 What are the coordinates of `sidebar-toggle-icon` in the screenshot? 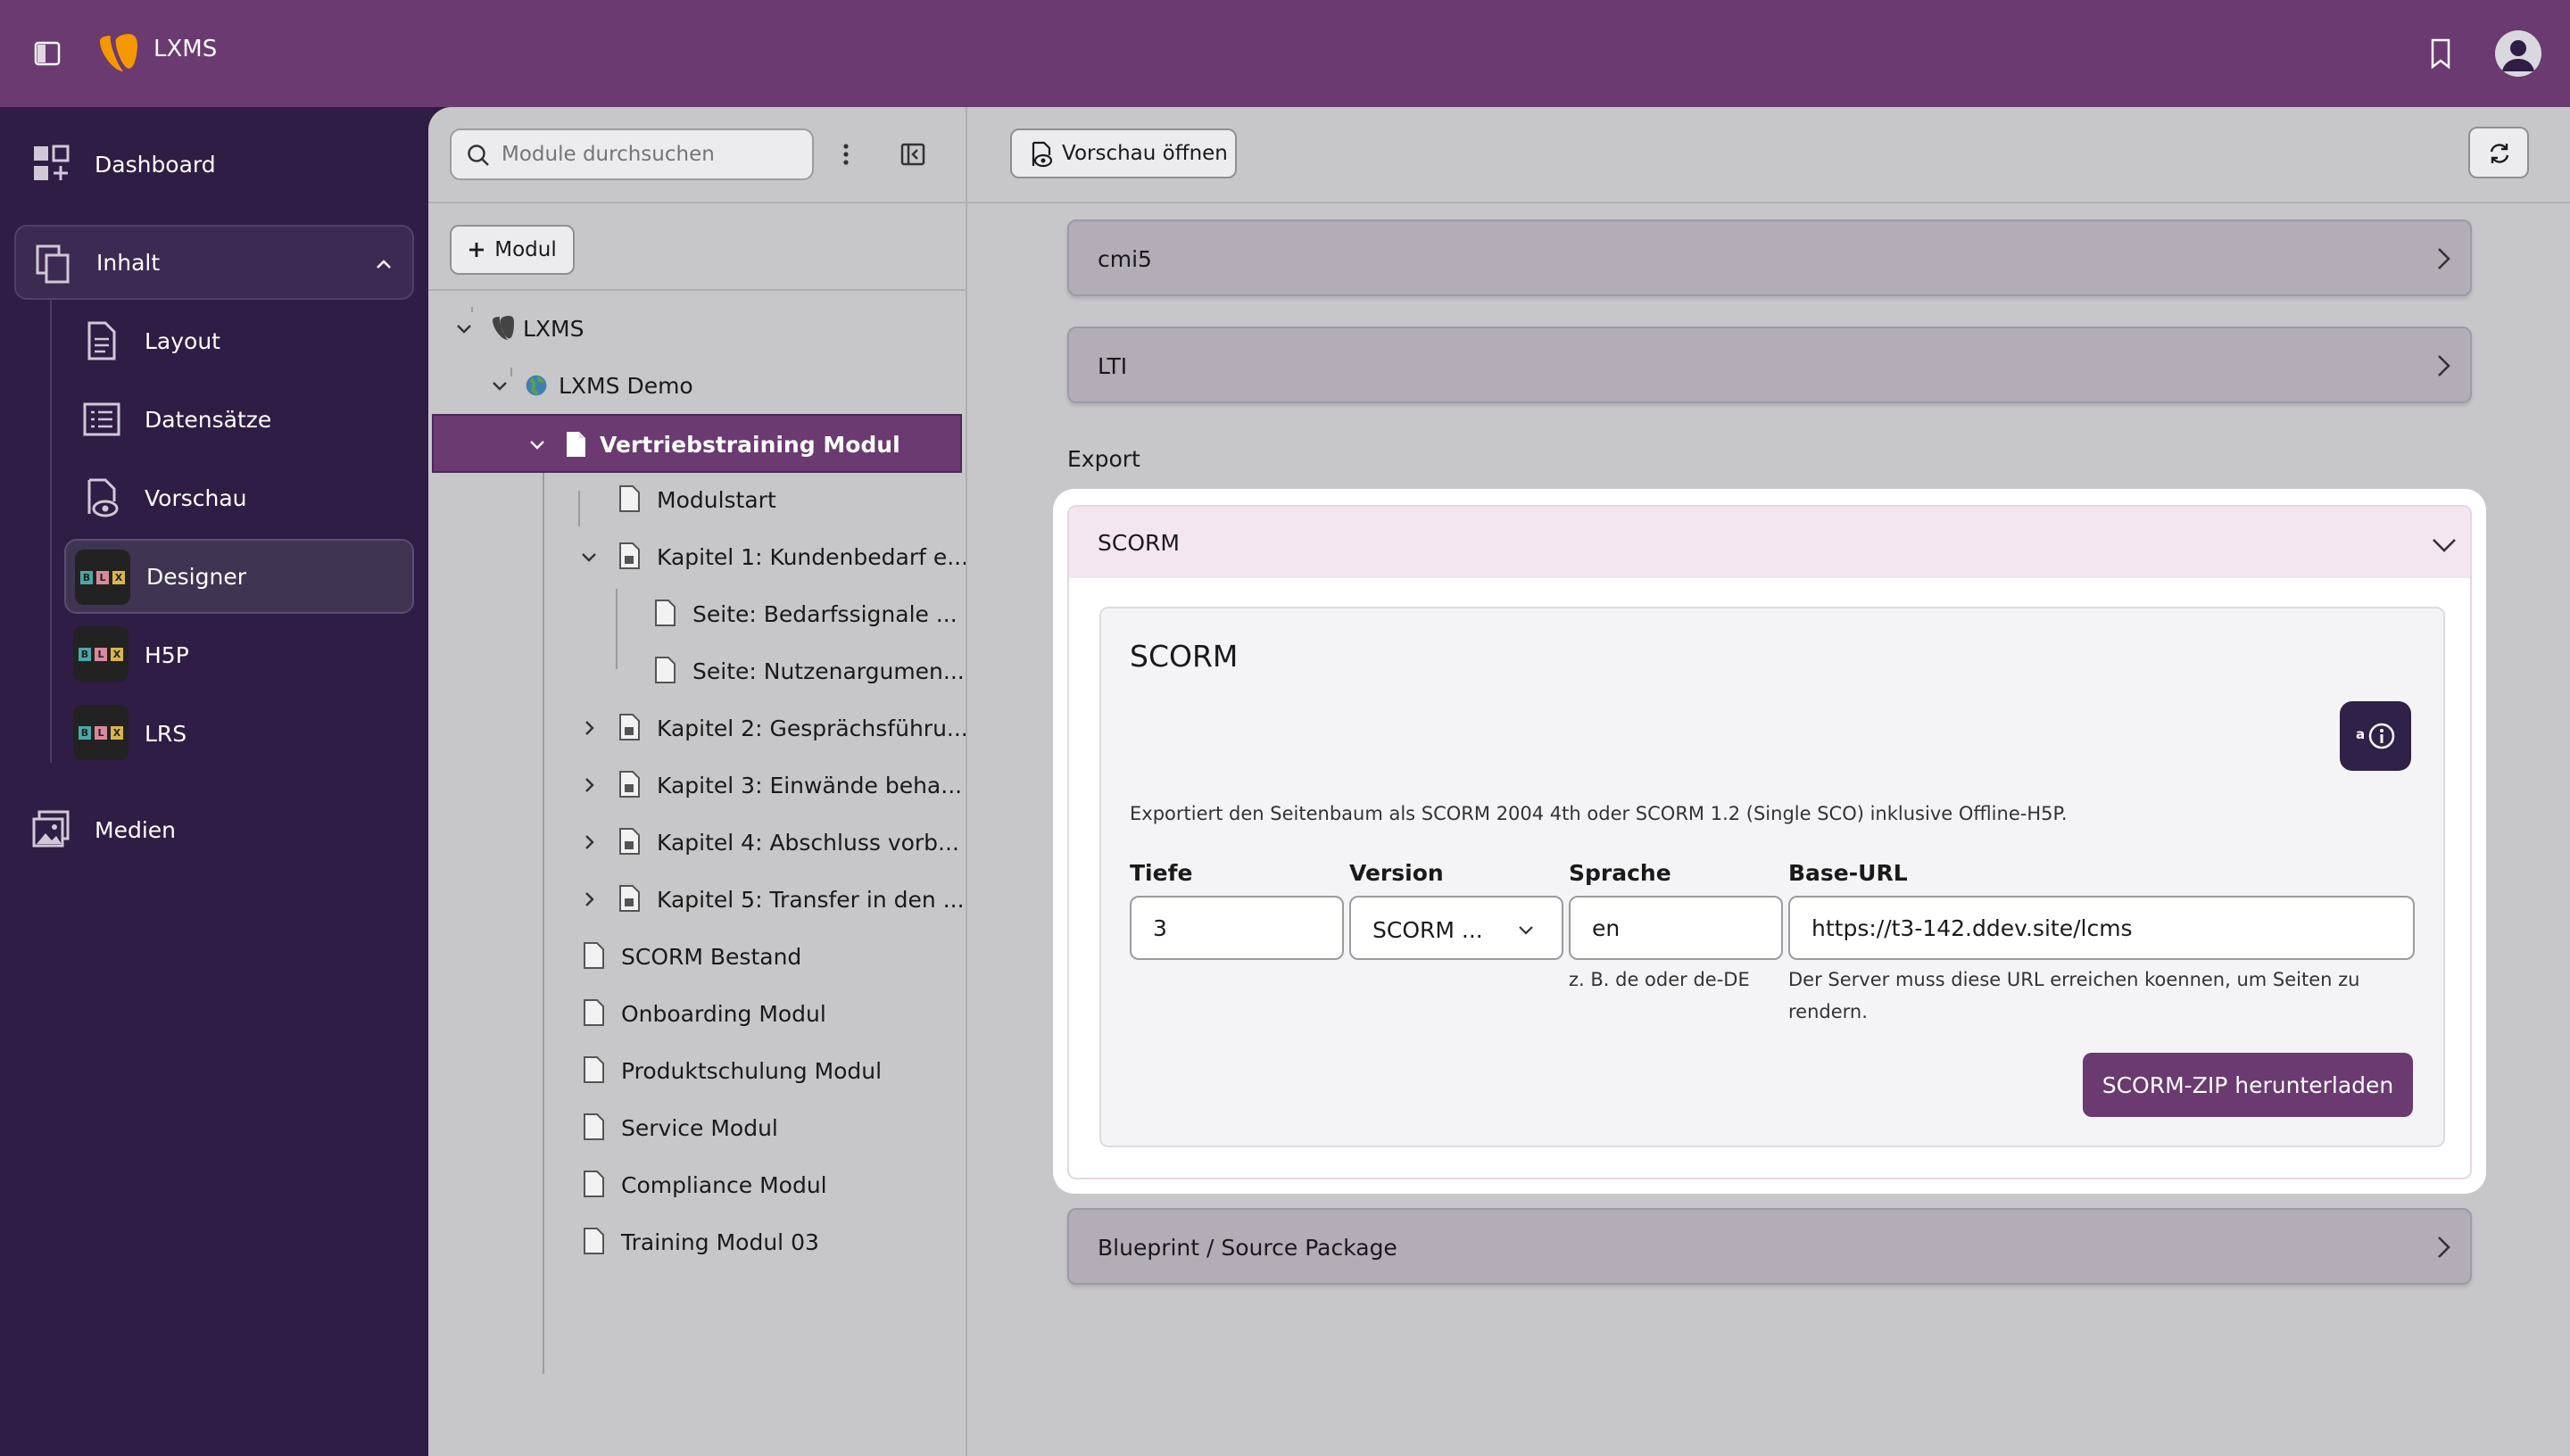 It's located at (48, 54).